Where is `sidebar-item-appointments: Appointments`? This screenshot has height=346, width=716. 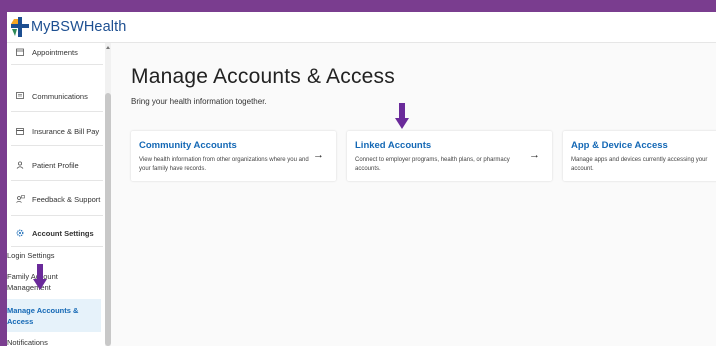 sidebar-item-appointments: Appointments is located at coordinates (56, 52).